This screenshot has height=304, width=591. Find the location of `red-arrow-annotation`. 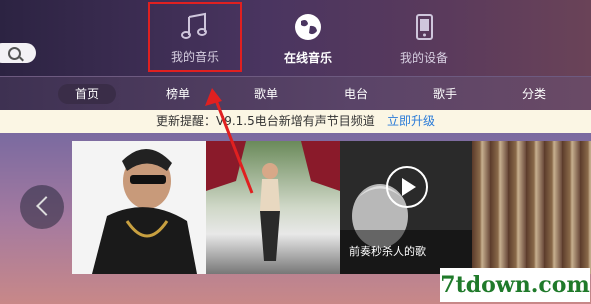

red-arrow-annotation is located at coordinates (229, 141).